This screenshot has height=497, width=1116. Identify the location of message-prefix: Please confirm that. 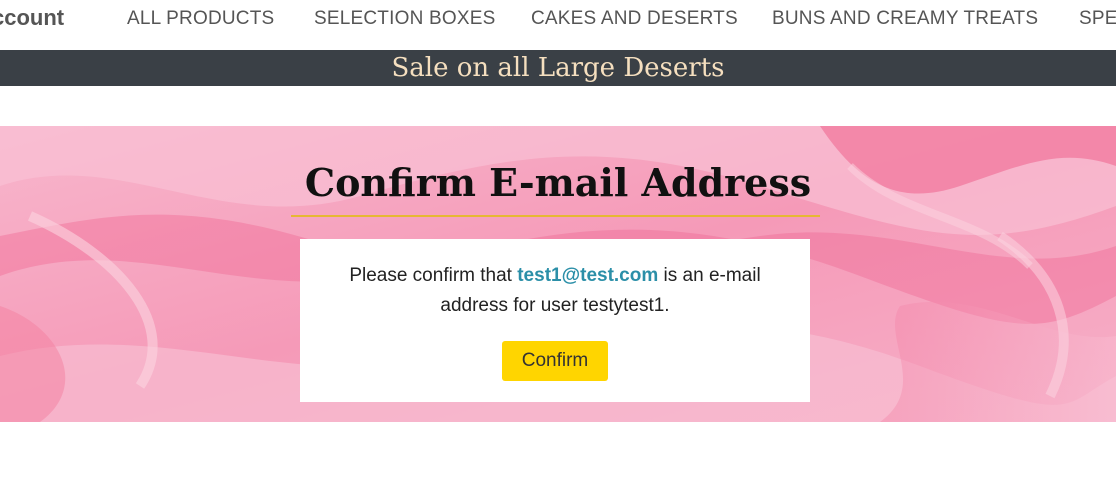
(433, 275).